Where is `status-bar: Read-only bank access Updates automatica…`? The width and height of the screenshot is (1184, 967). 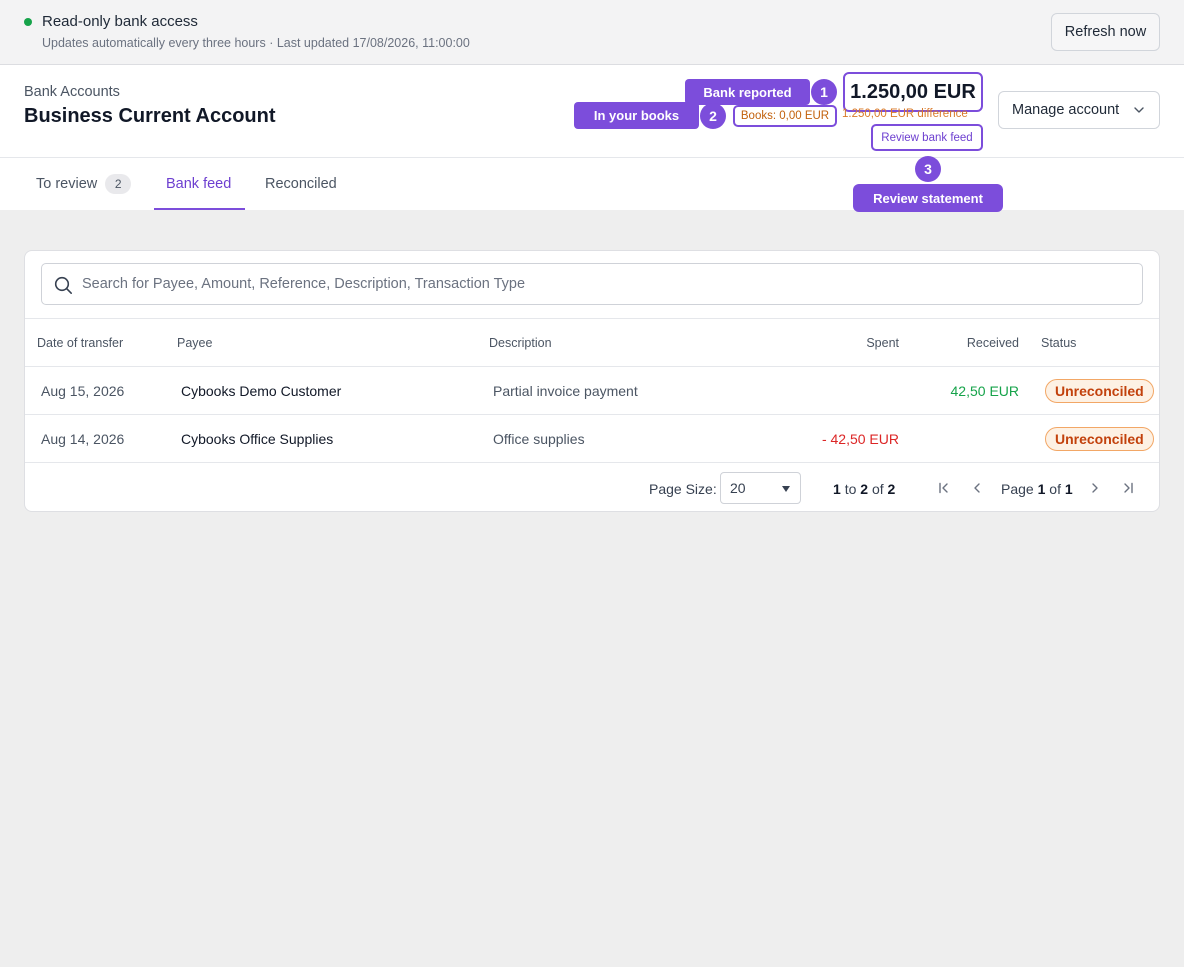
status-bar: Read-only bank access Updates automatica… is located at coordinates (592, 32).